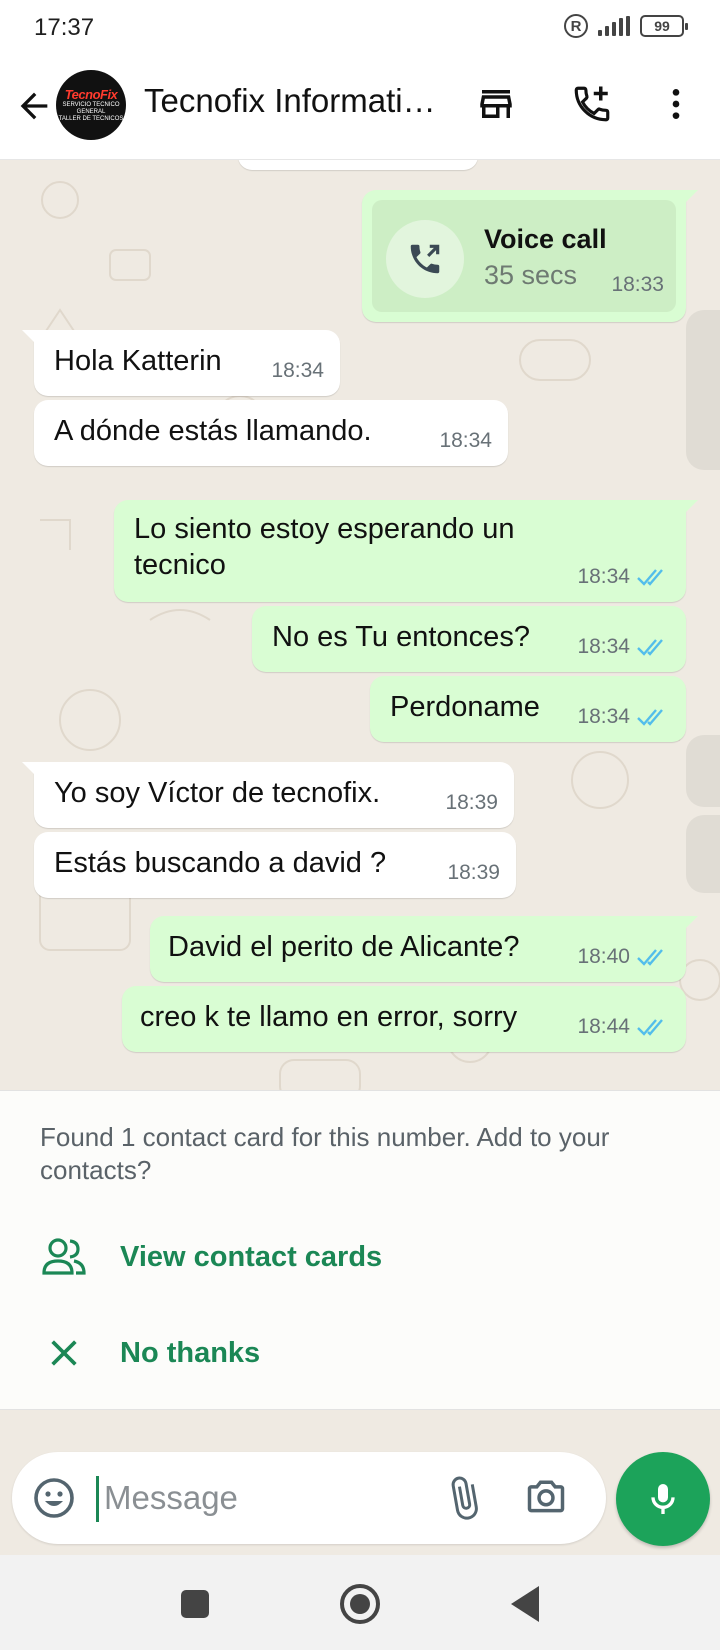 The image size is (720, 1650). I want to click on attach-button, so click(464, 1498).